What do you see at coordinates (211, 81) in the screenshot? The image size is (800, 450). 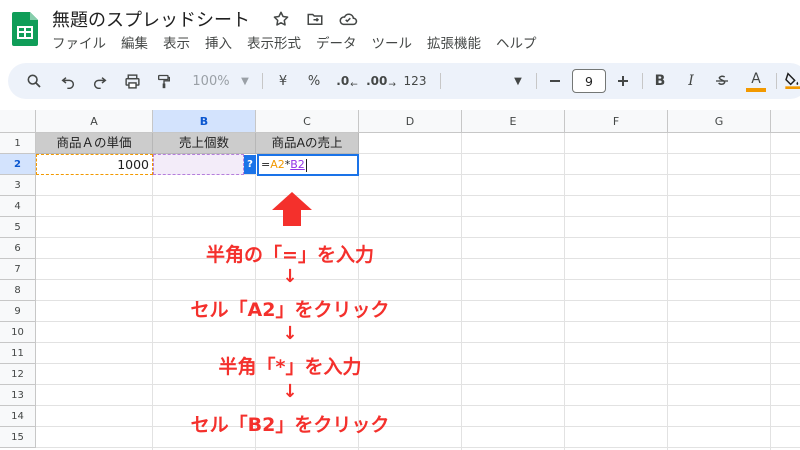 I see `zoom-select: 100%` at bounding box center [211, 81].